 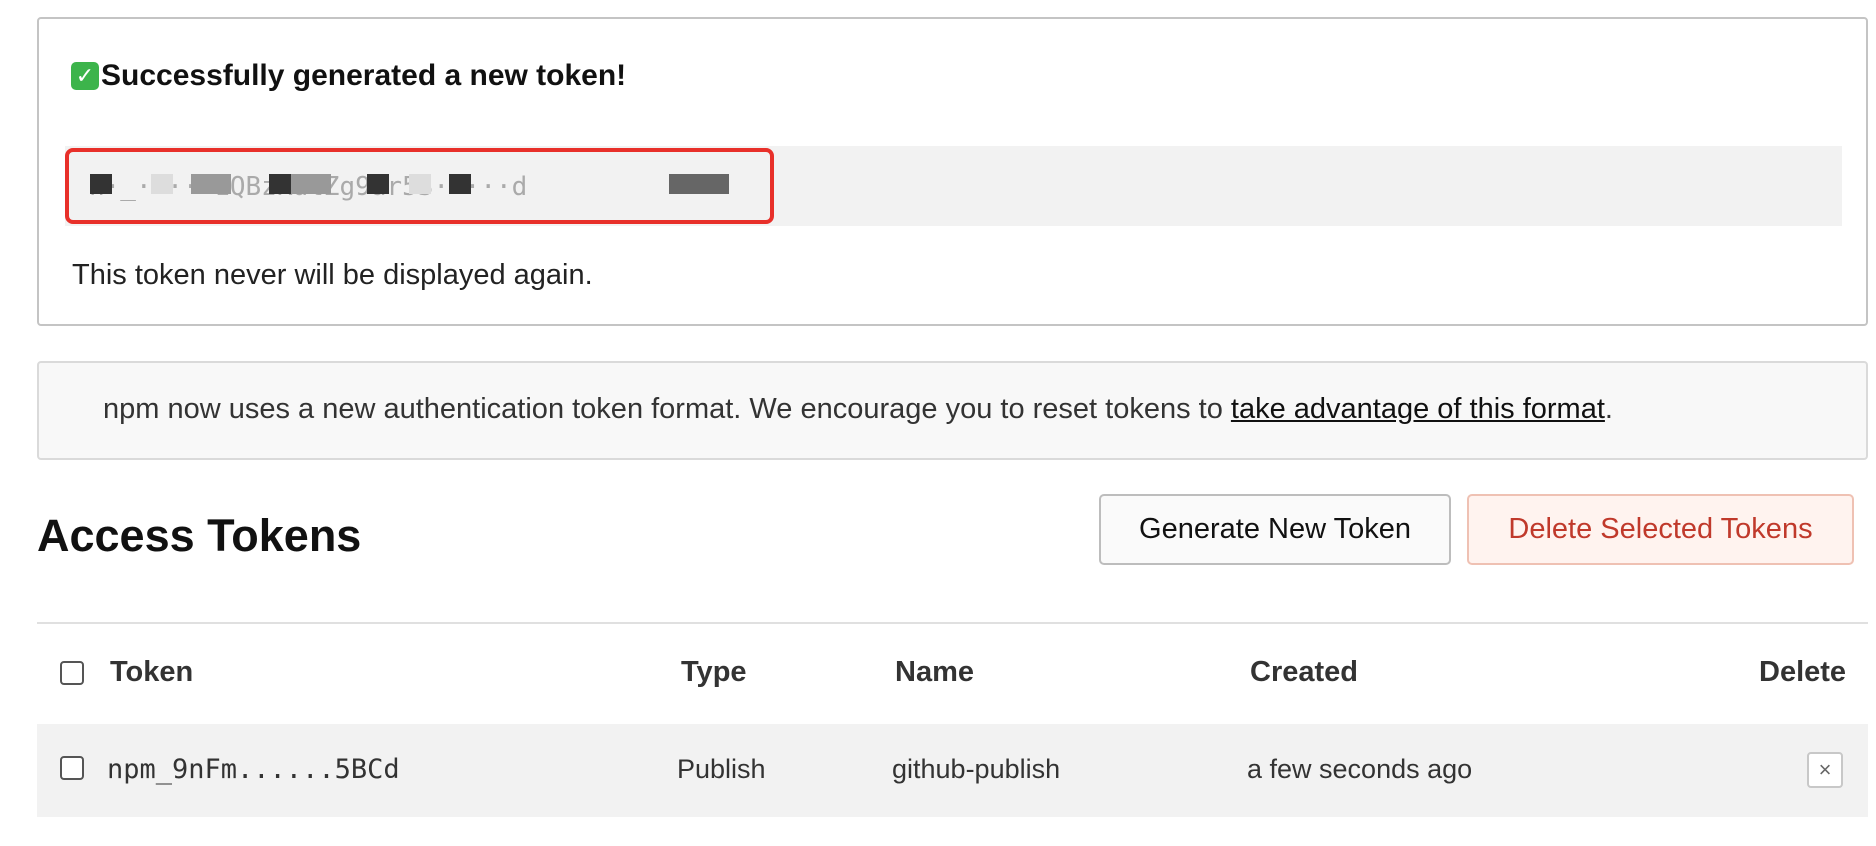 I want to click on divider, so click(x=952, y=623).